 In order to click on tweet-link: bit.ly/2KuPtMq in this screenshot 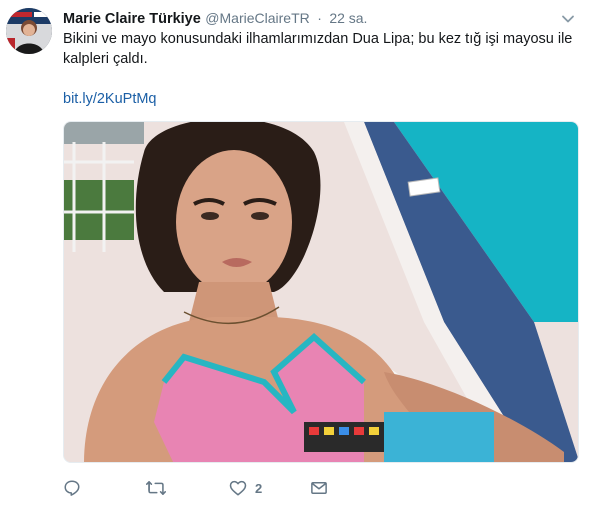, I will do `click(110, 99)`.